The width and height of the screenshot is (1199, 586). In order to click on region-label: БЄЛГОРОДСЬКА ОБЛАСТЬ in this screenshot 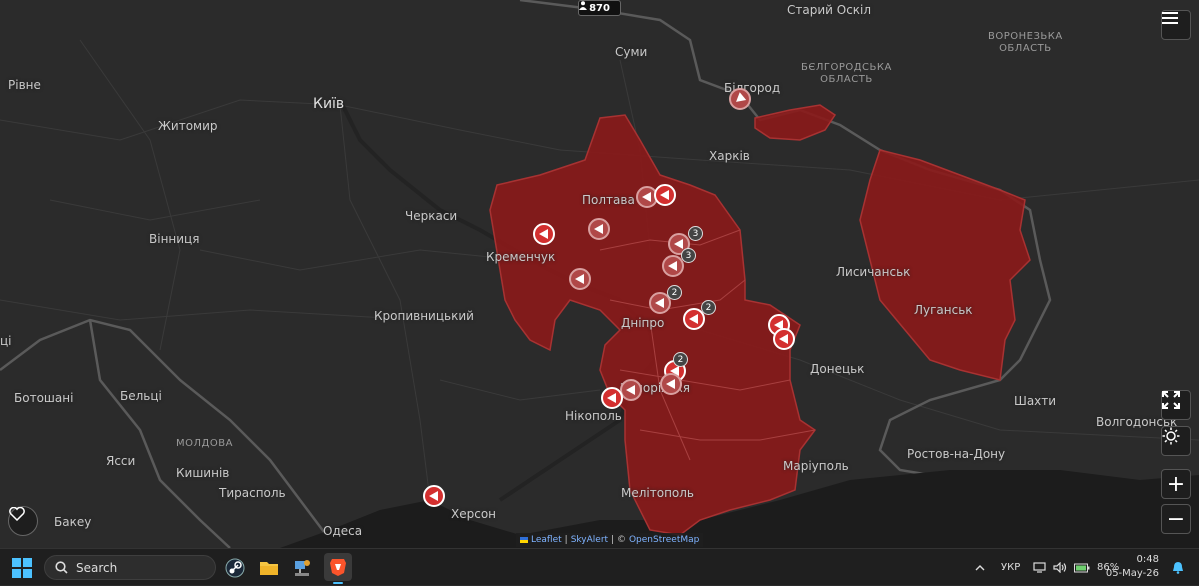, I will do `click(846, 73)`.